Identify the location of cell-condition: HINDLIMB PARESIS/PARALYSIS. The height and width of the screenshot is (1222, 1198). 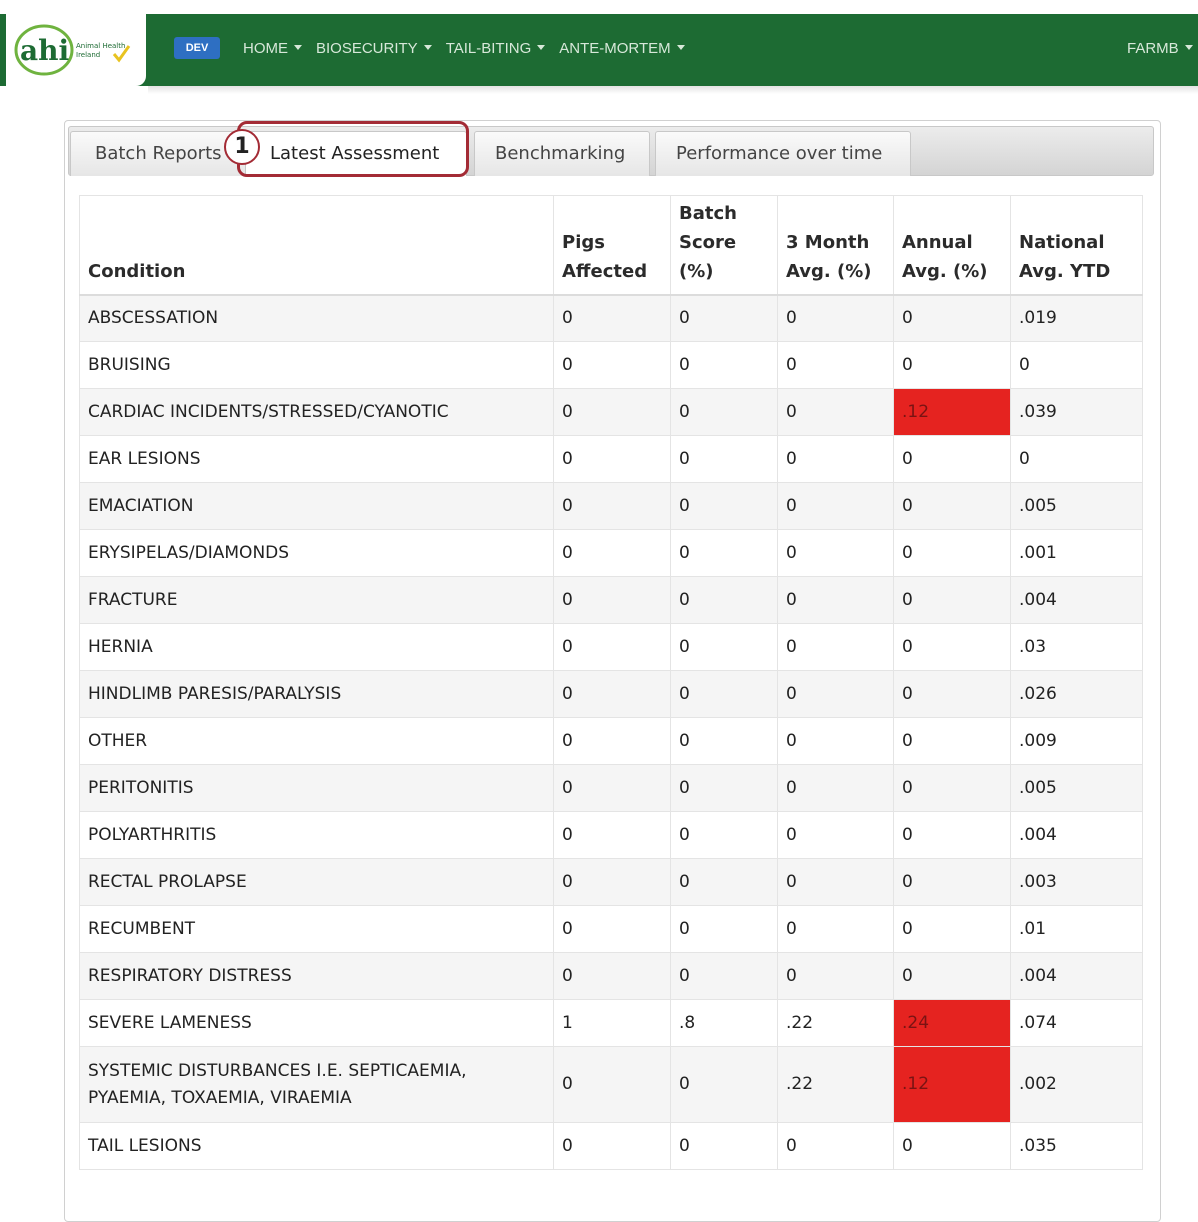
(316, 694).